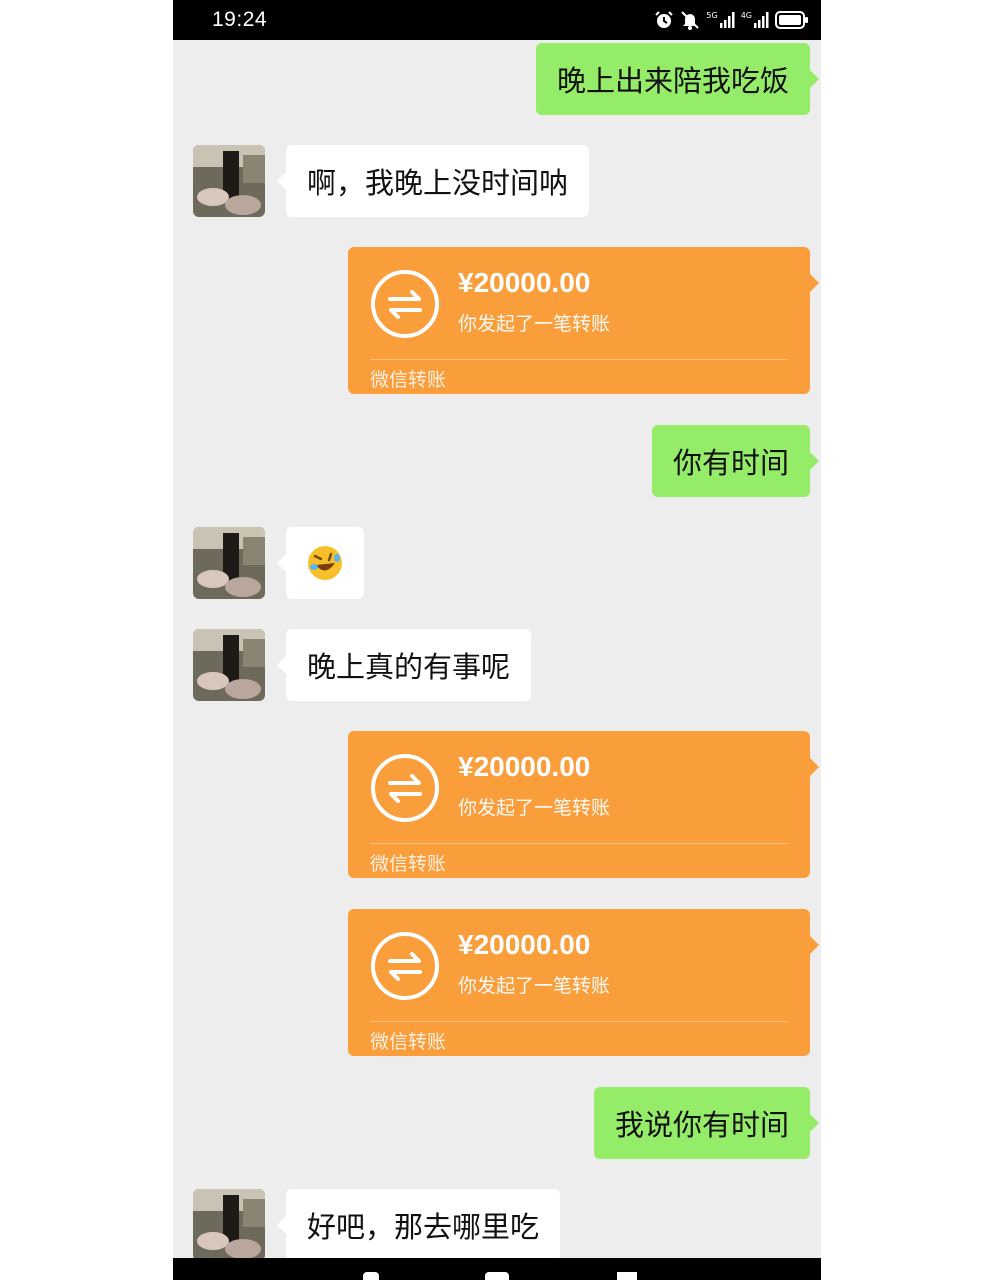  I want to click on rolling-laughing-emoji-icon, so click(325, 563).